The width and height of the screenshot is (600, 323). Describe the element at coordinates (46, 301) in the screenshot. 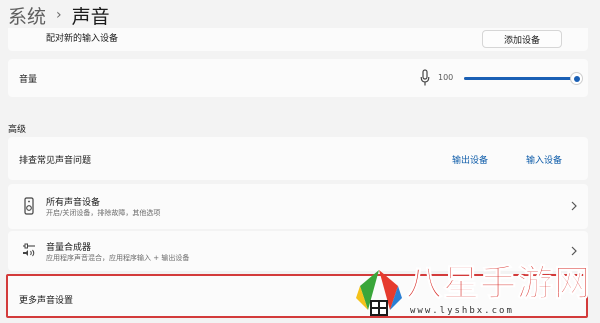

I see `more-sound-settings-title: 更多声音设置` at that location.